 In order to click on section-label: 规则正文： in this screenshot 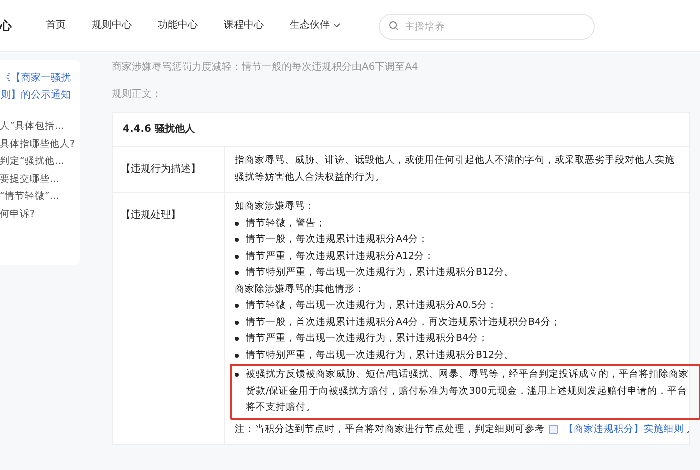, I will do `click(137, 95)`.